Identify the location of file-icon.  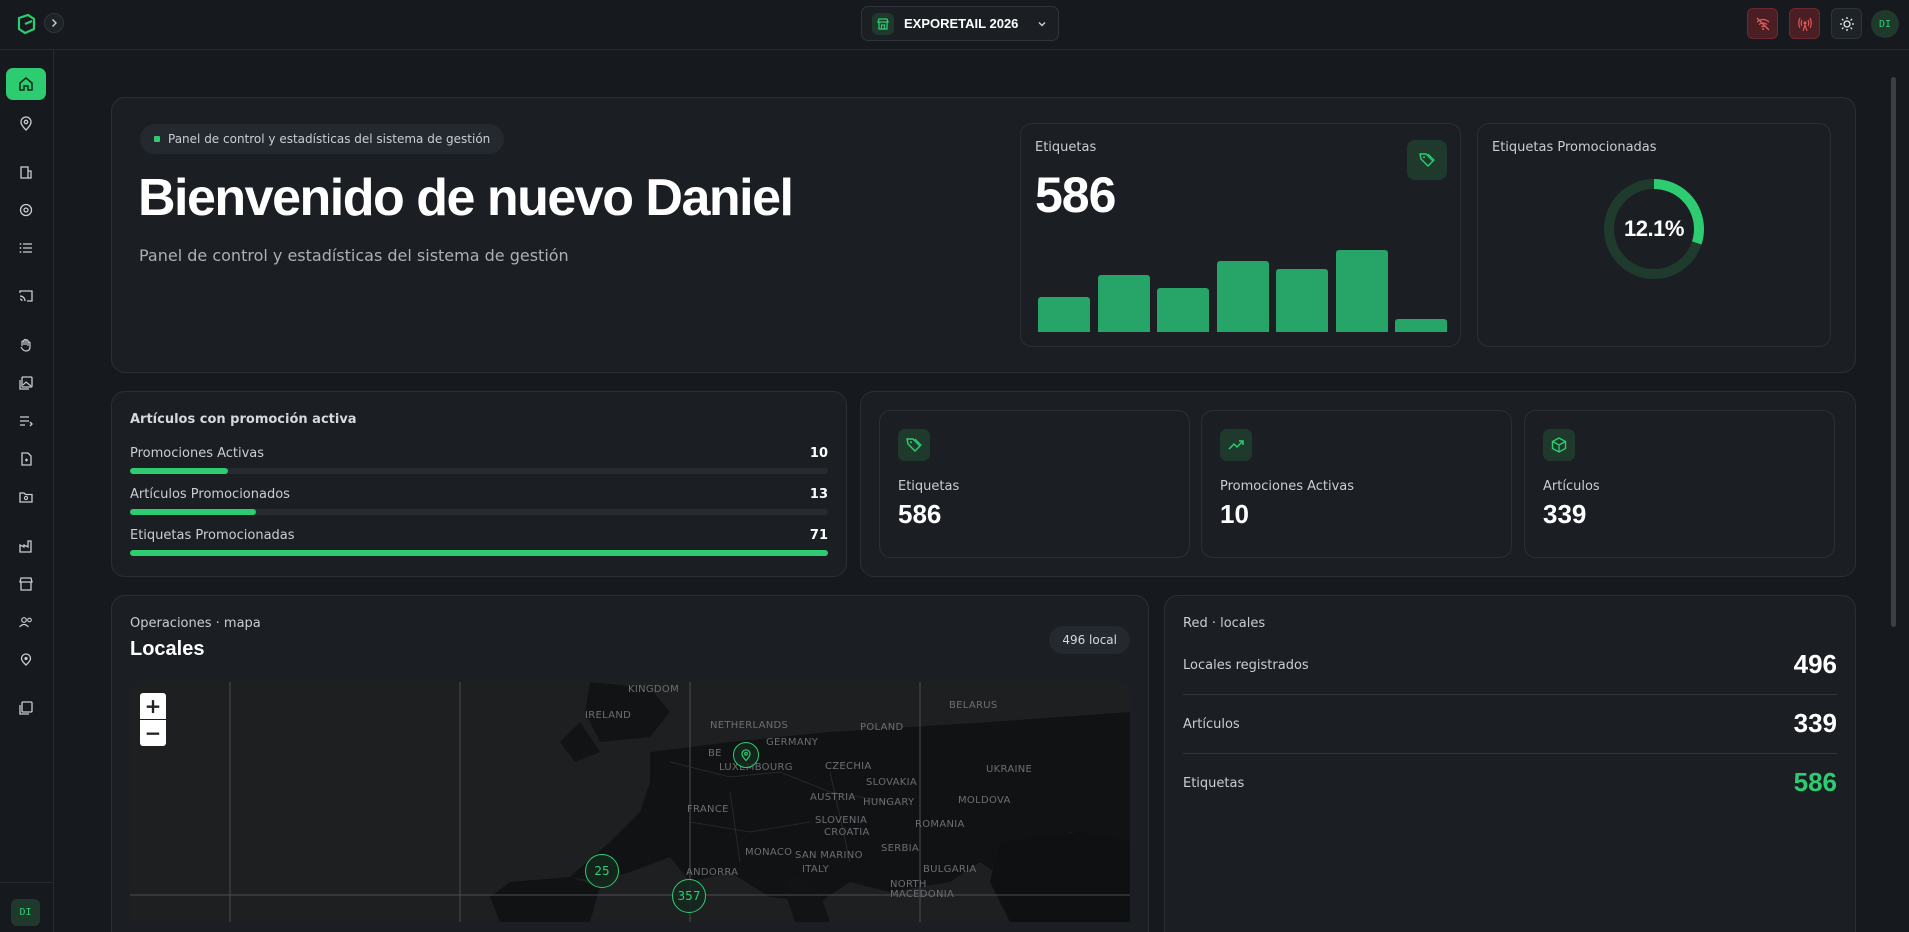
(26, 459).